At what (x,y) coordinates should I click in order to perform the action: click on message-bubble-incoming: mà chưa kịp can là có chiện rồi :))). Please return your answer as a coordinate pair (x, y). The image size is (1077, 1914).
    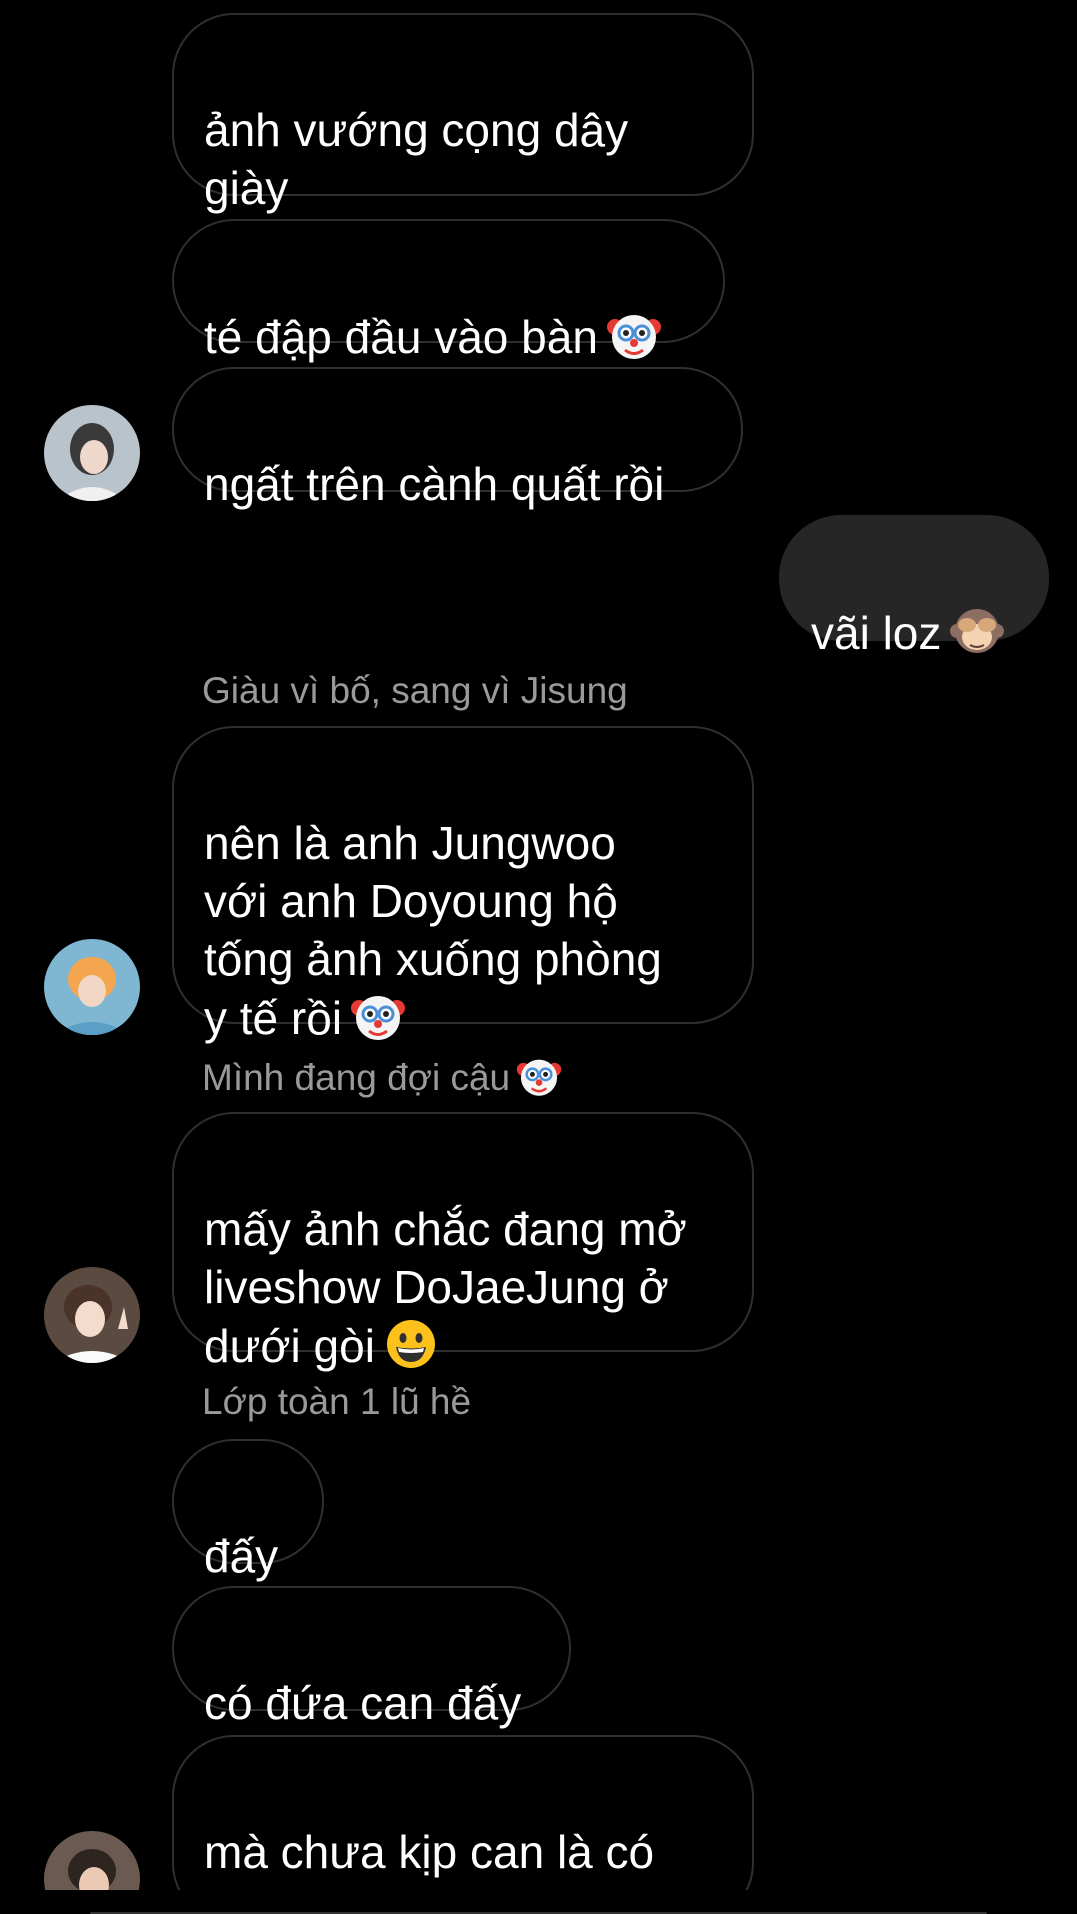
    Looking at the image, I should click on (463, 1824).